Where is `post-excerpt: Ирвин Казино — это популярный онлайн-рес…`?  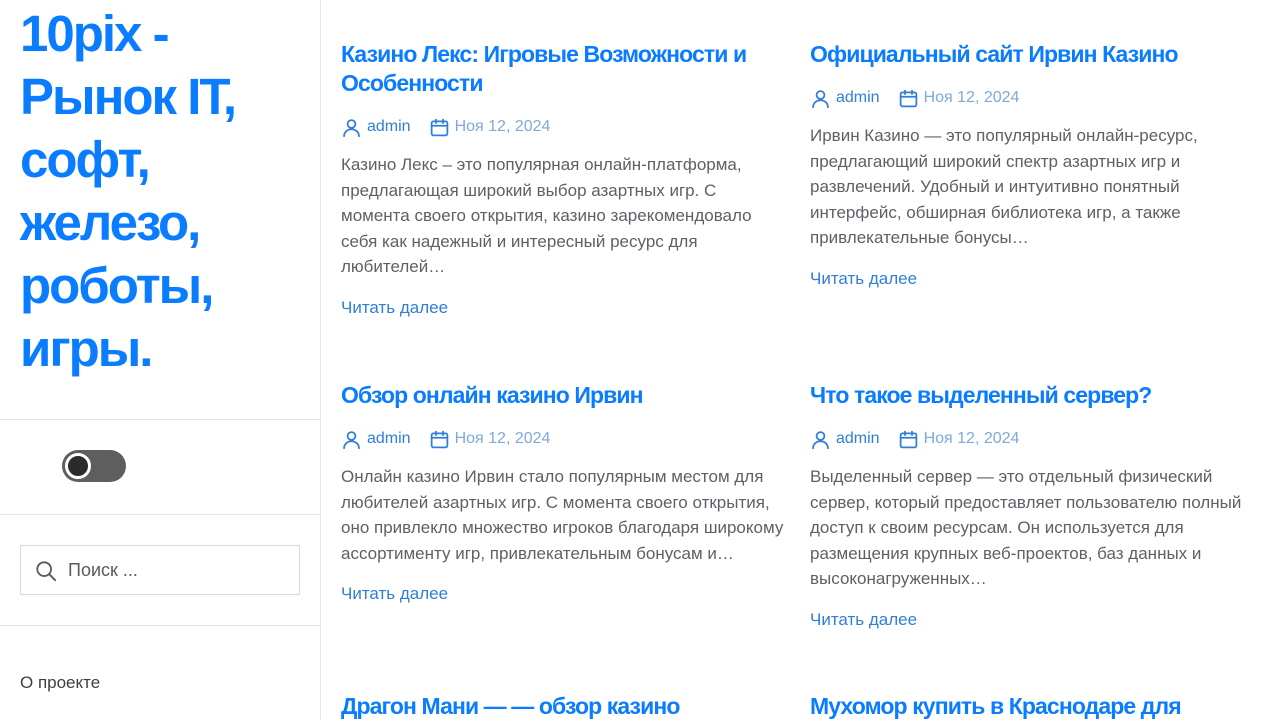
post-excerpt: Ирвин Казино — это популярный онлайн-рес… is located at coordinates (1004, 186).